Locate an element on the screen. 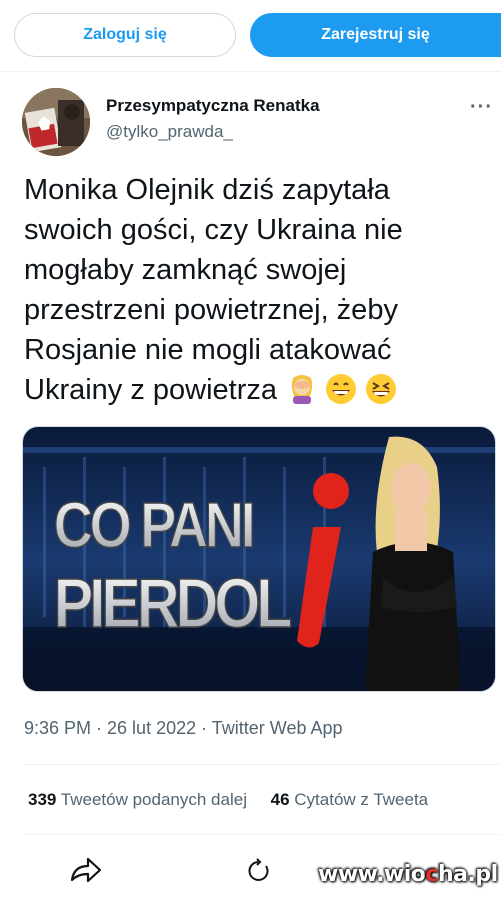  tweet-text-line: Monika Olejnik dziś zapytała is located at coordinates (207, 190).